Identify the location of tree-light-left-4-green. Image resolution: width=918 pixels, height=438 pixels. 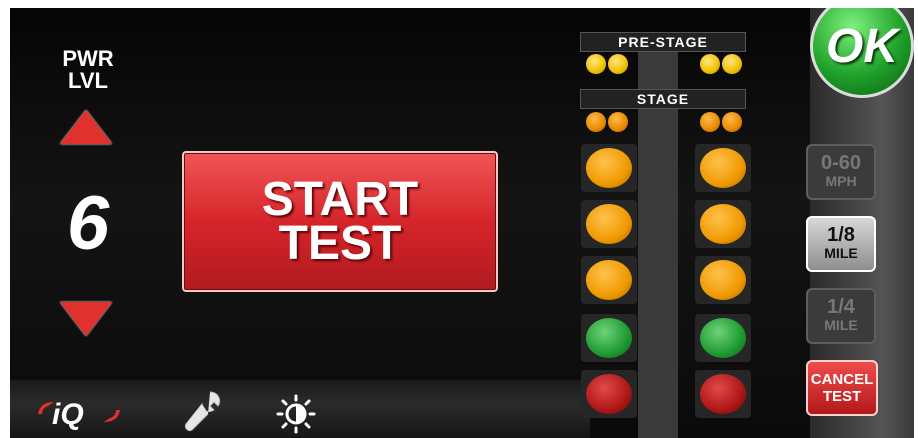
(609, 338).